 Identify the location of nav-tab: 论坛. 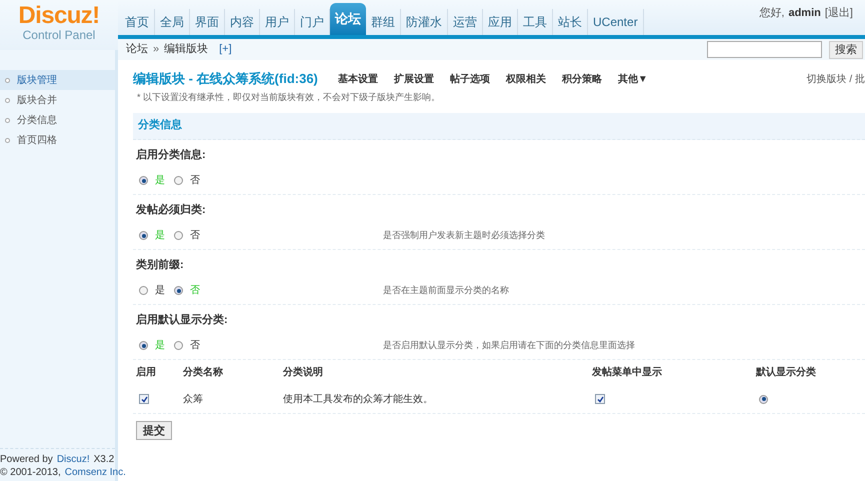
(348, 19).